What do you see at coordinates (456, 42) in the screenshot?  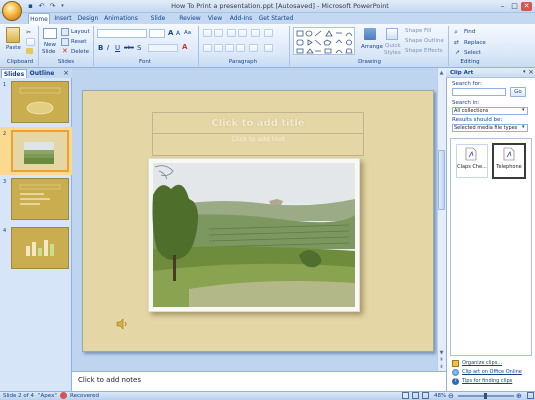 I see `replace-icon: ⇄` at bounding box center [456, 42].